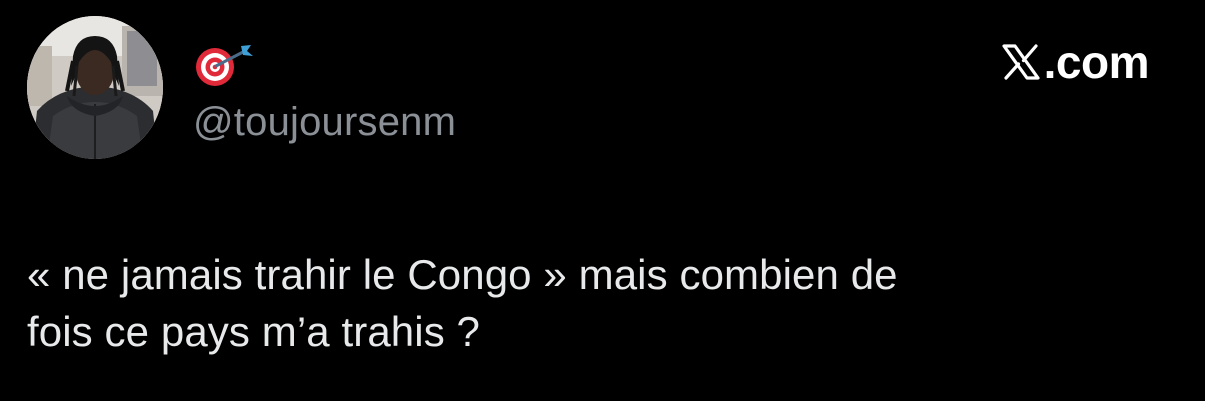 The height and width of the screenshot is (401, 1205). I want to click on avatar, so click(95, 87).